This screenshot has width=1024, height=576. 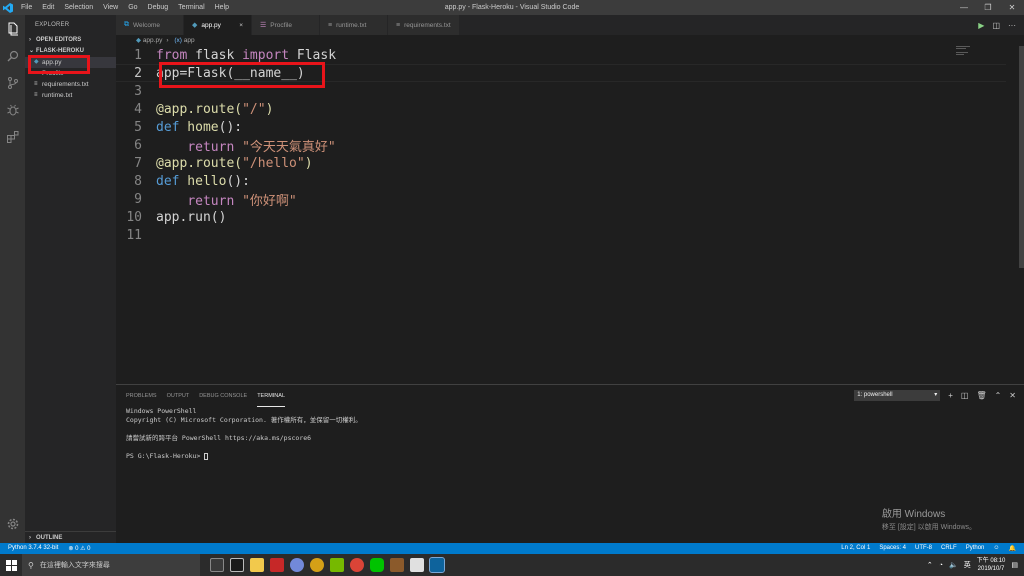 I want to click on cursor-position: Ln 2, Col 1, so click(x=855, y=548).